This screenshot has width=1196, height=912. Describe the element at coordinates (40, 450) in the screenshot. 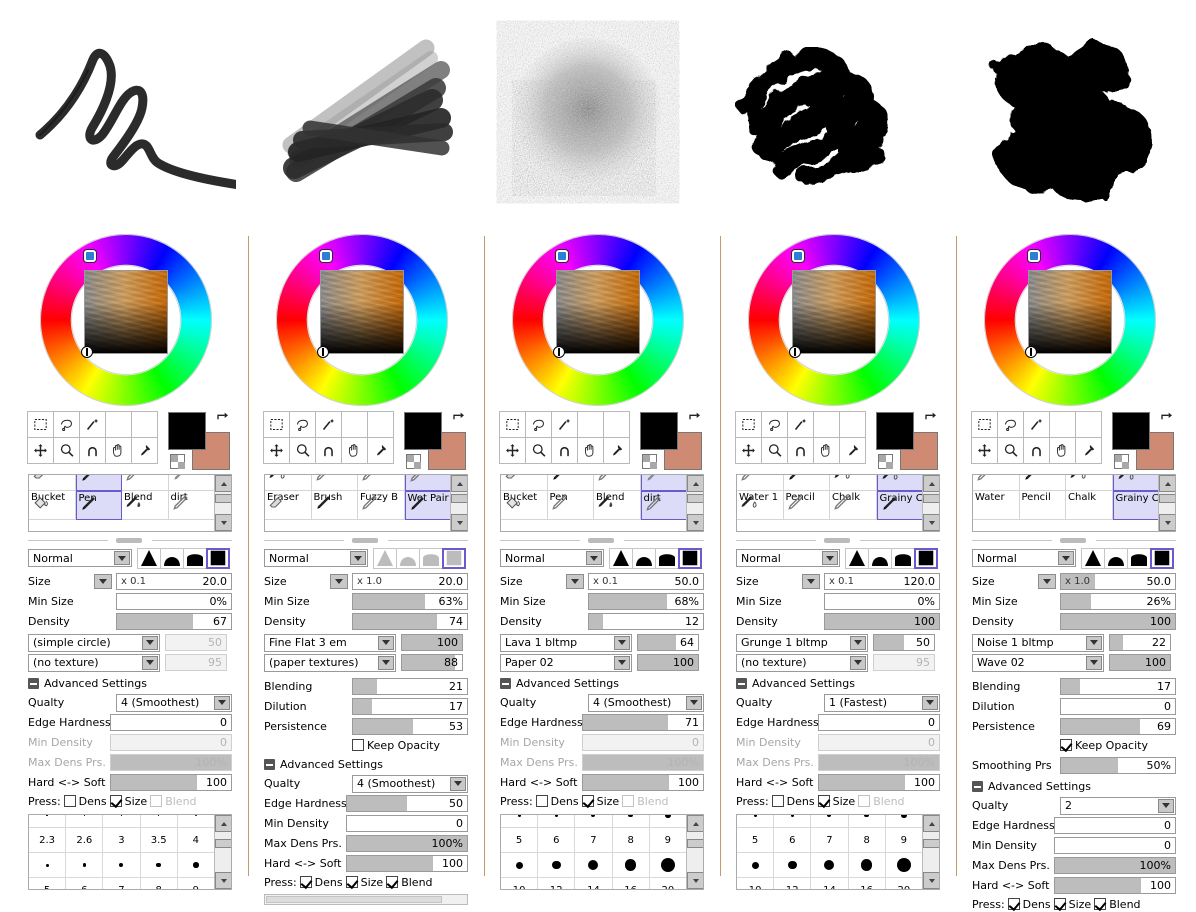

I see `tool-move-icon` at that location.